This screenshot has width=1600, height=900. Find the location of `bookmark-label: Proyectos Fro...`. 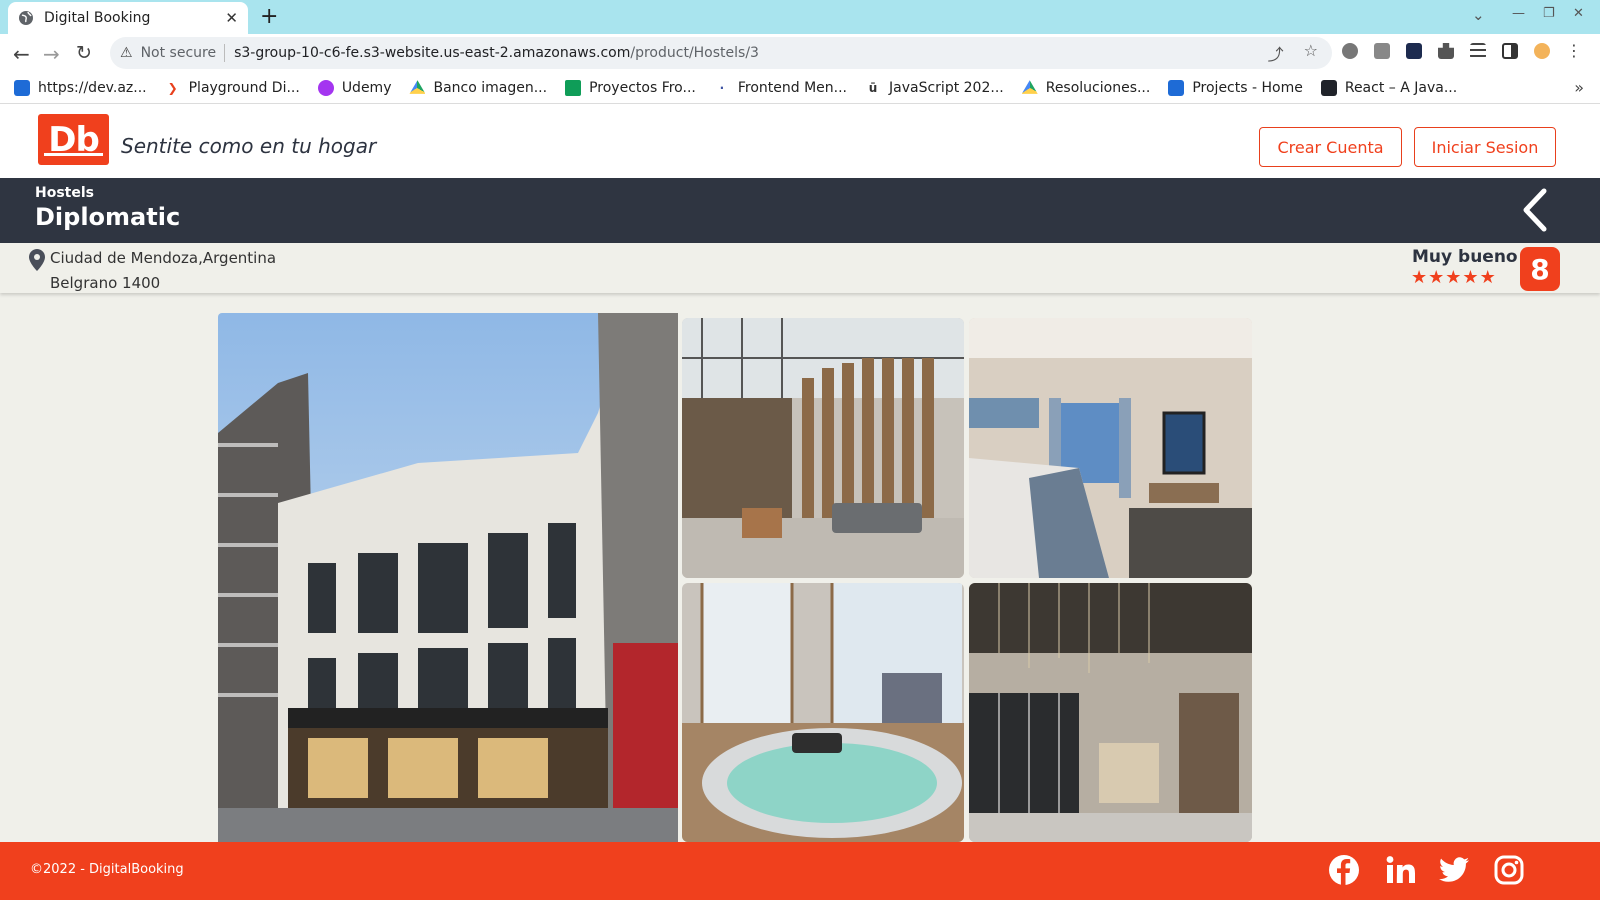

bookmark-label: Proyectos Fro... is located at coordinates (642, 87).